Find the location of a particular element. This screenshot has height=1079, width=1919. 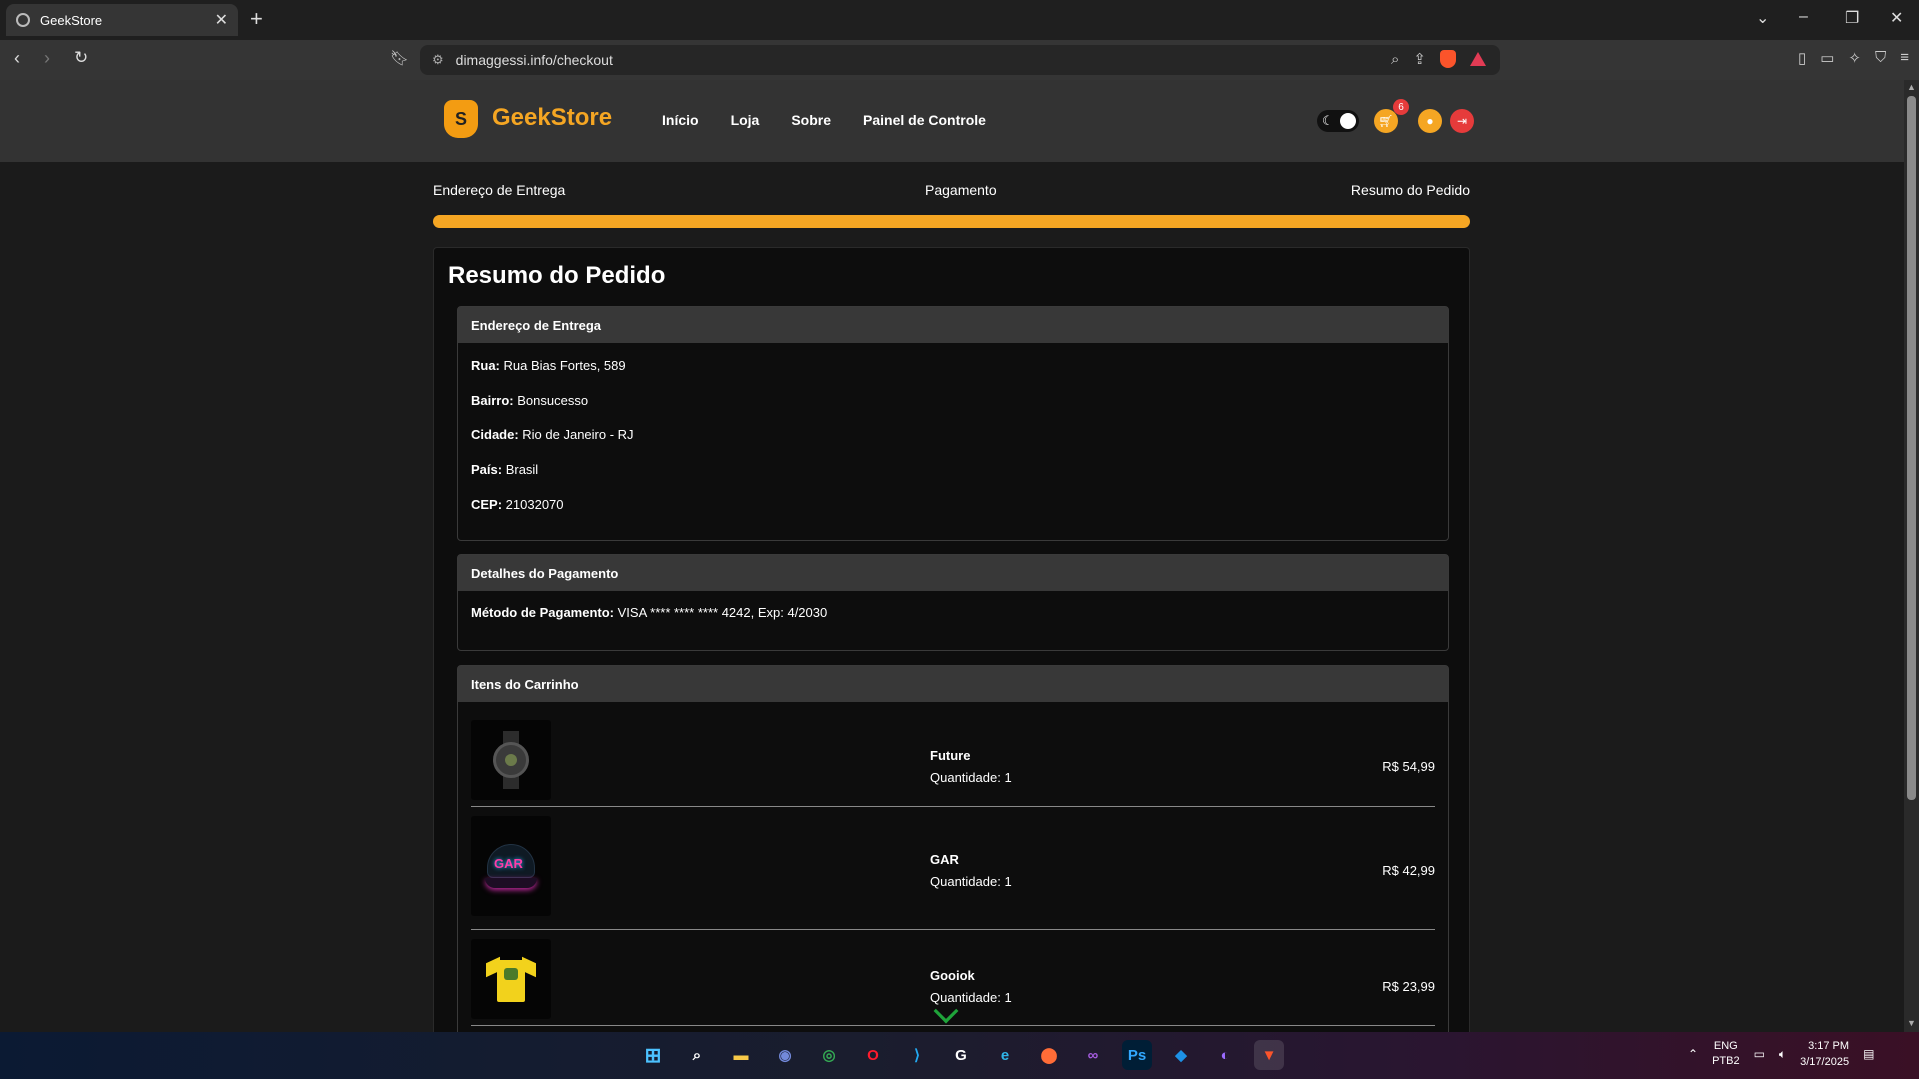

close-window-icon: ✕ is located at coordinates (1896, 18).